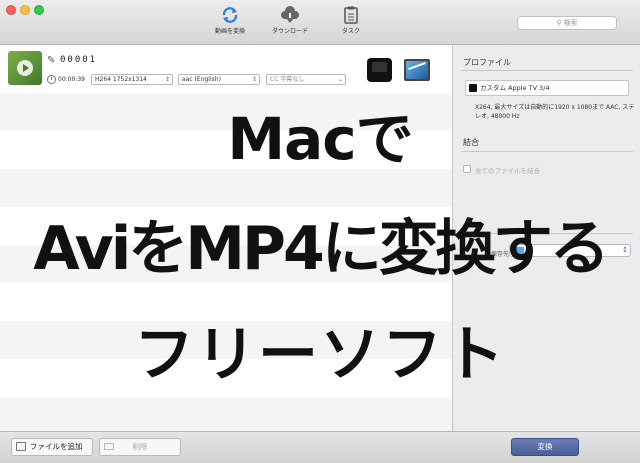 Image resolution: width=640 pixels, height=463 pixels. I want to click on search-placeholder: 検索, so click(570, 23).